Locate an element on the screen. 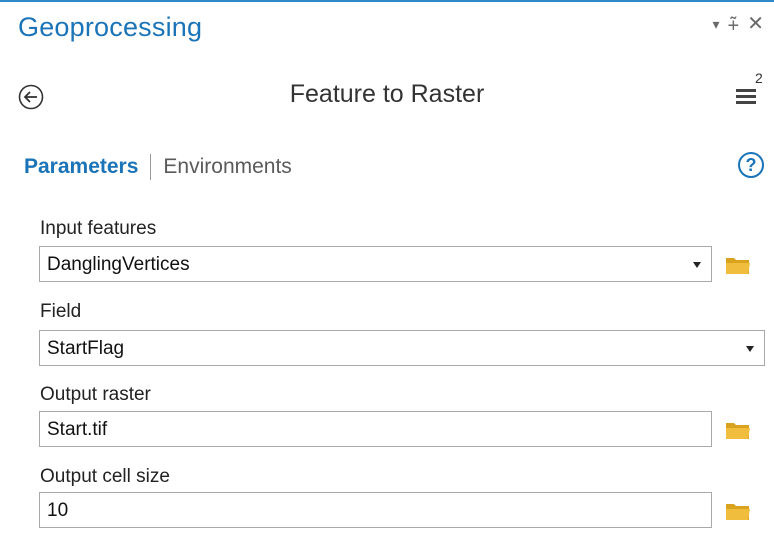 Image resolution: width=774 pixels, height=544 pixels. input-features-dropdown: DanglingVertices is located at coordinates (375, 264).